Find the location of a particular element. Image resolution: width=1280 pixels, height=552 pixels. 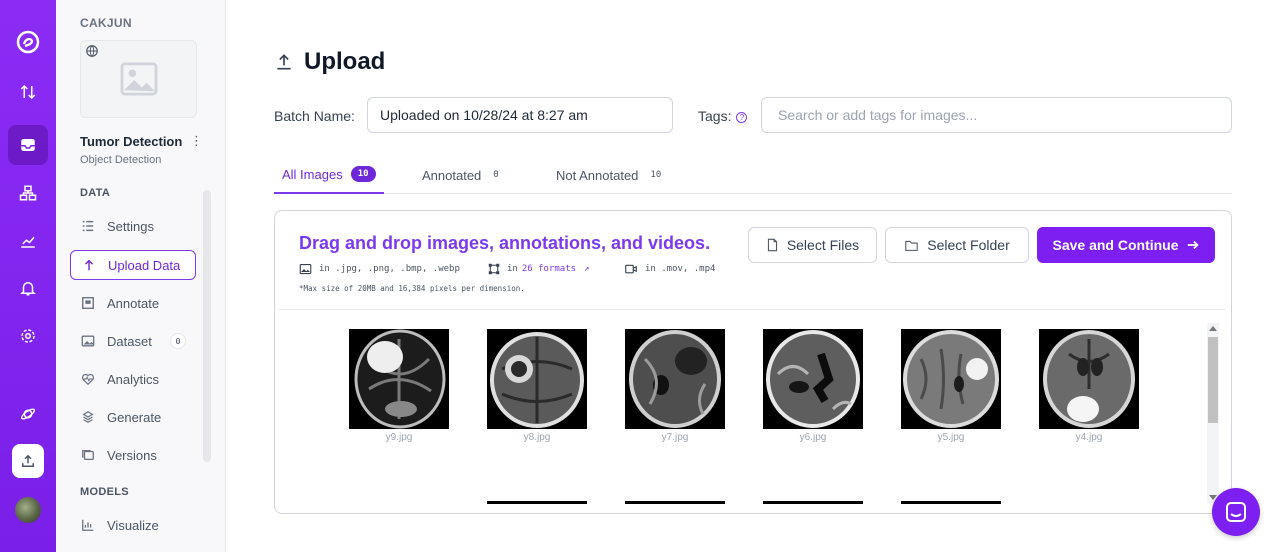

image-thumbnail: y4.jpg is located at coordinates (1089, 386).